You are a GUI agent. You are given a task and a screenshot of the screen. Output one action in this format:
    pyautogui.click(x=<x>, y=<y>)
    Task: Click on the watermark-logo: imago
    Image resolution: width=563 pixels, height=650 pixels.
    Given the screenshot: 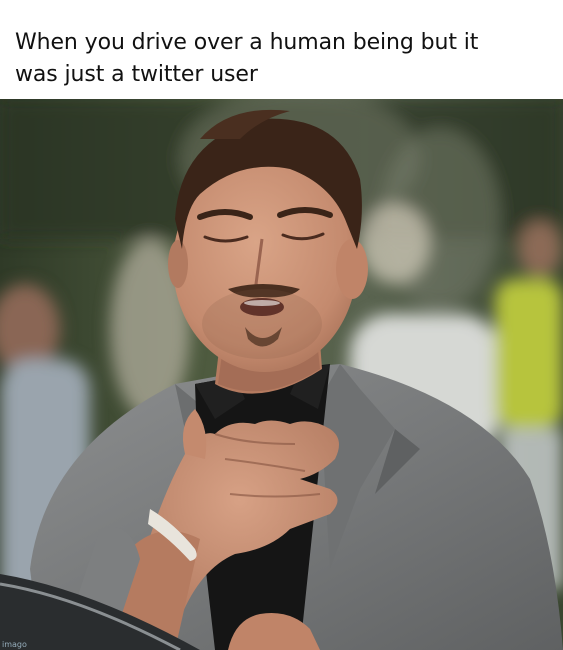 What is the action you would take?
    pyautogui.click(x=14, y=644)
    